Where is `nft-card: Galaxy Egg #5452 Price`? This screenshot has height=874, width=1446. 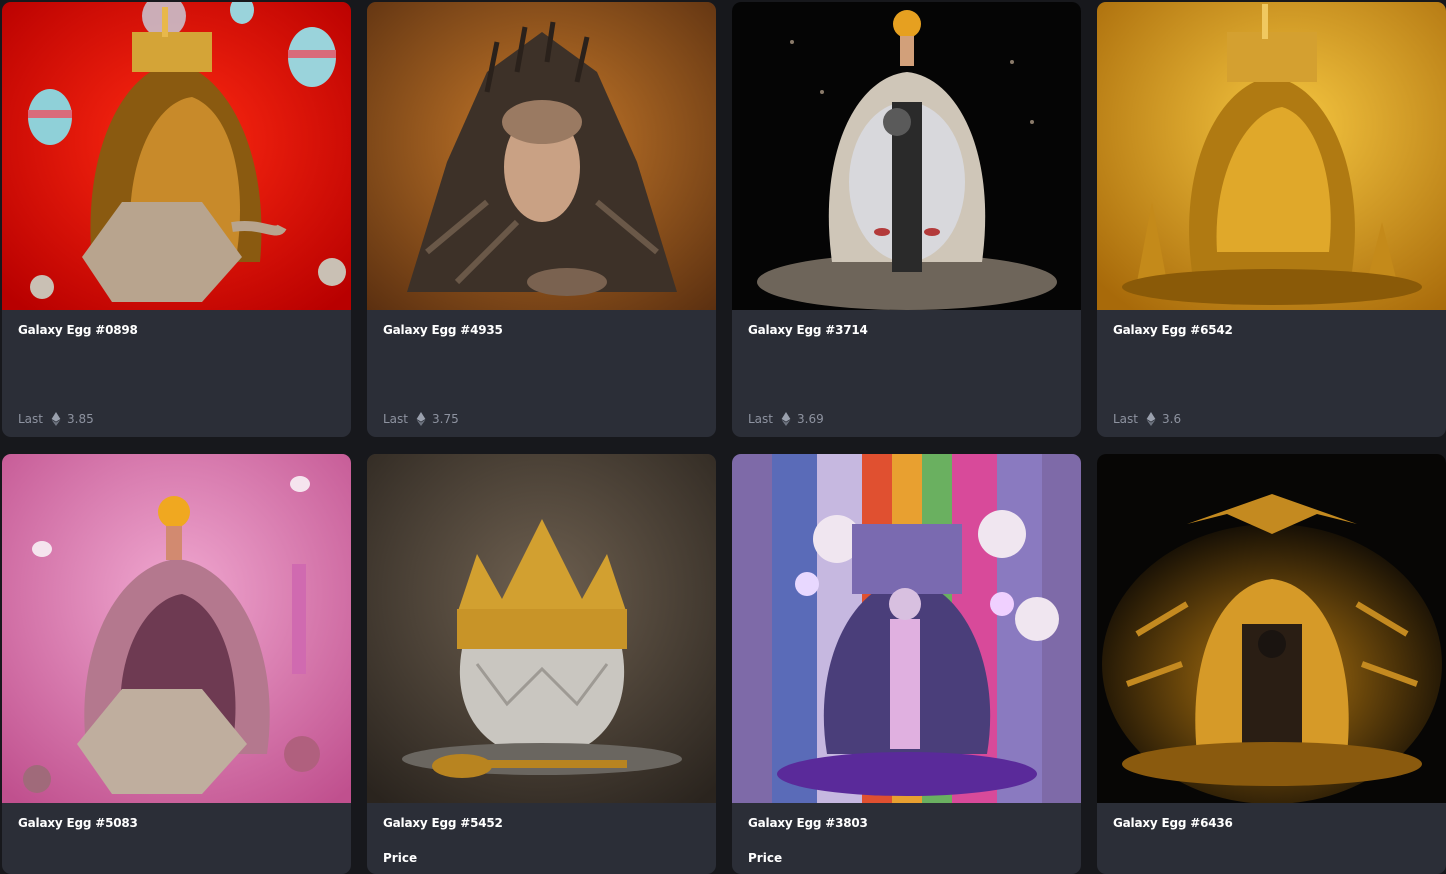 nft-card: Galaxy Egg #5452 Price is located at coordinates (541, 664).